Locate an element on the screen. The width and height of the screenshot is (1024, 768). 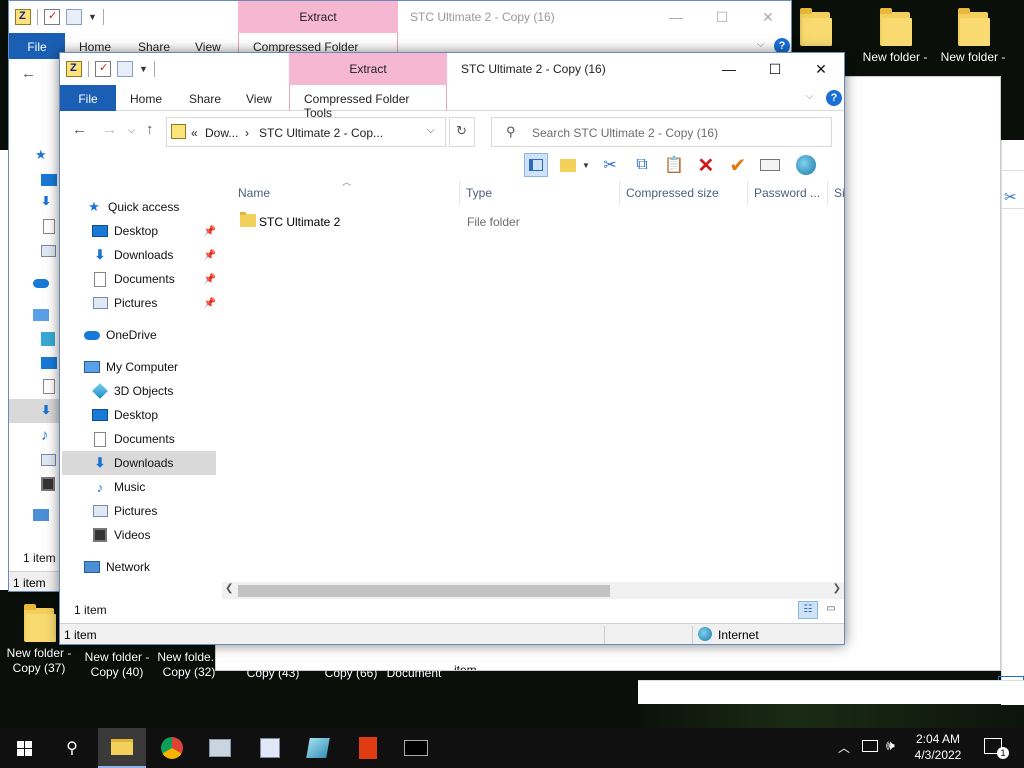
clock-date: 4/3/2022 is located at coordinates (938, 755).